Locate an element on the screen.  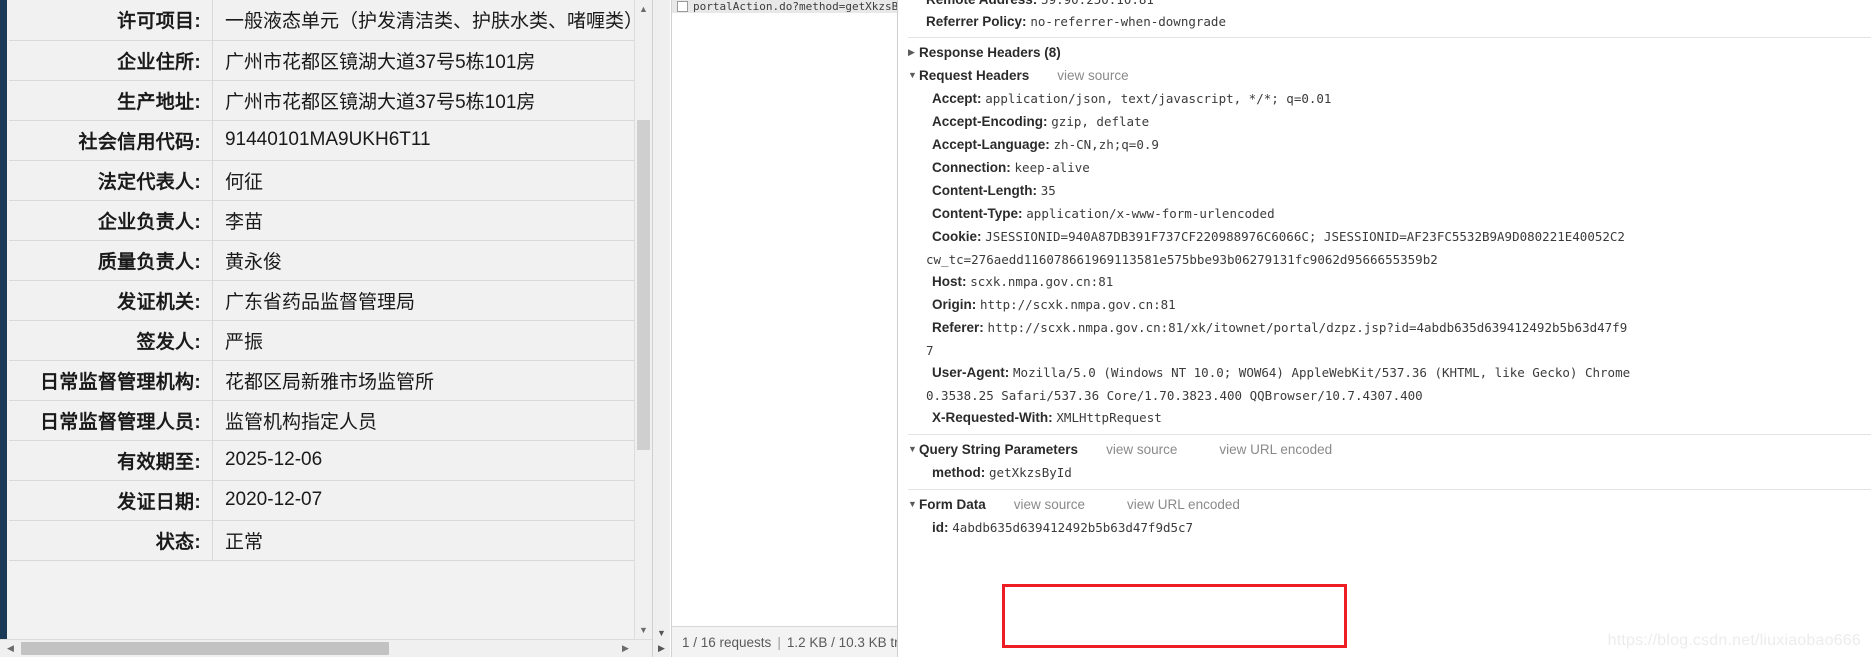
list-item: portalAction.do?method=getXkzsById is located at coordinates (785, 6).